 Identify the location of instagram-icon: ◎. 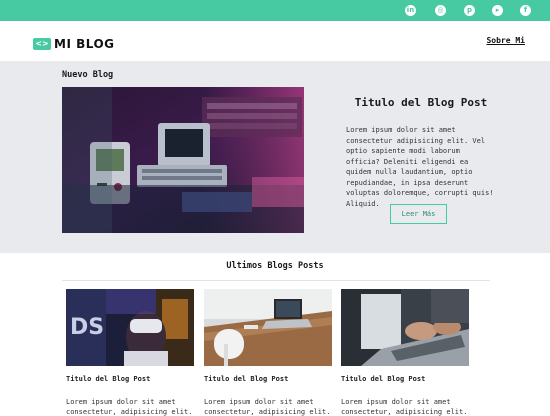
(440, 10).